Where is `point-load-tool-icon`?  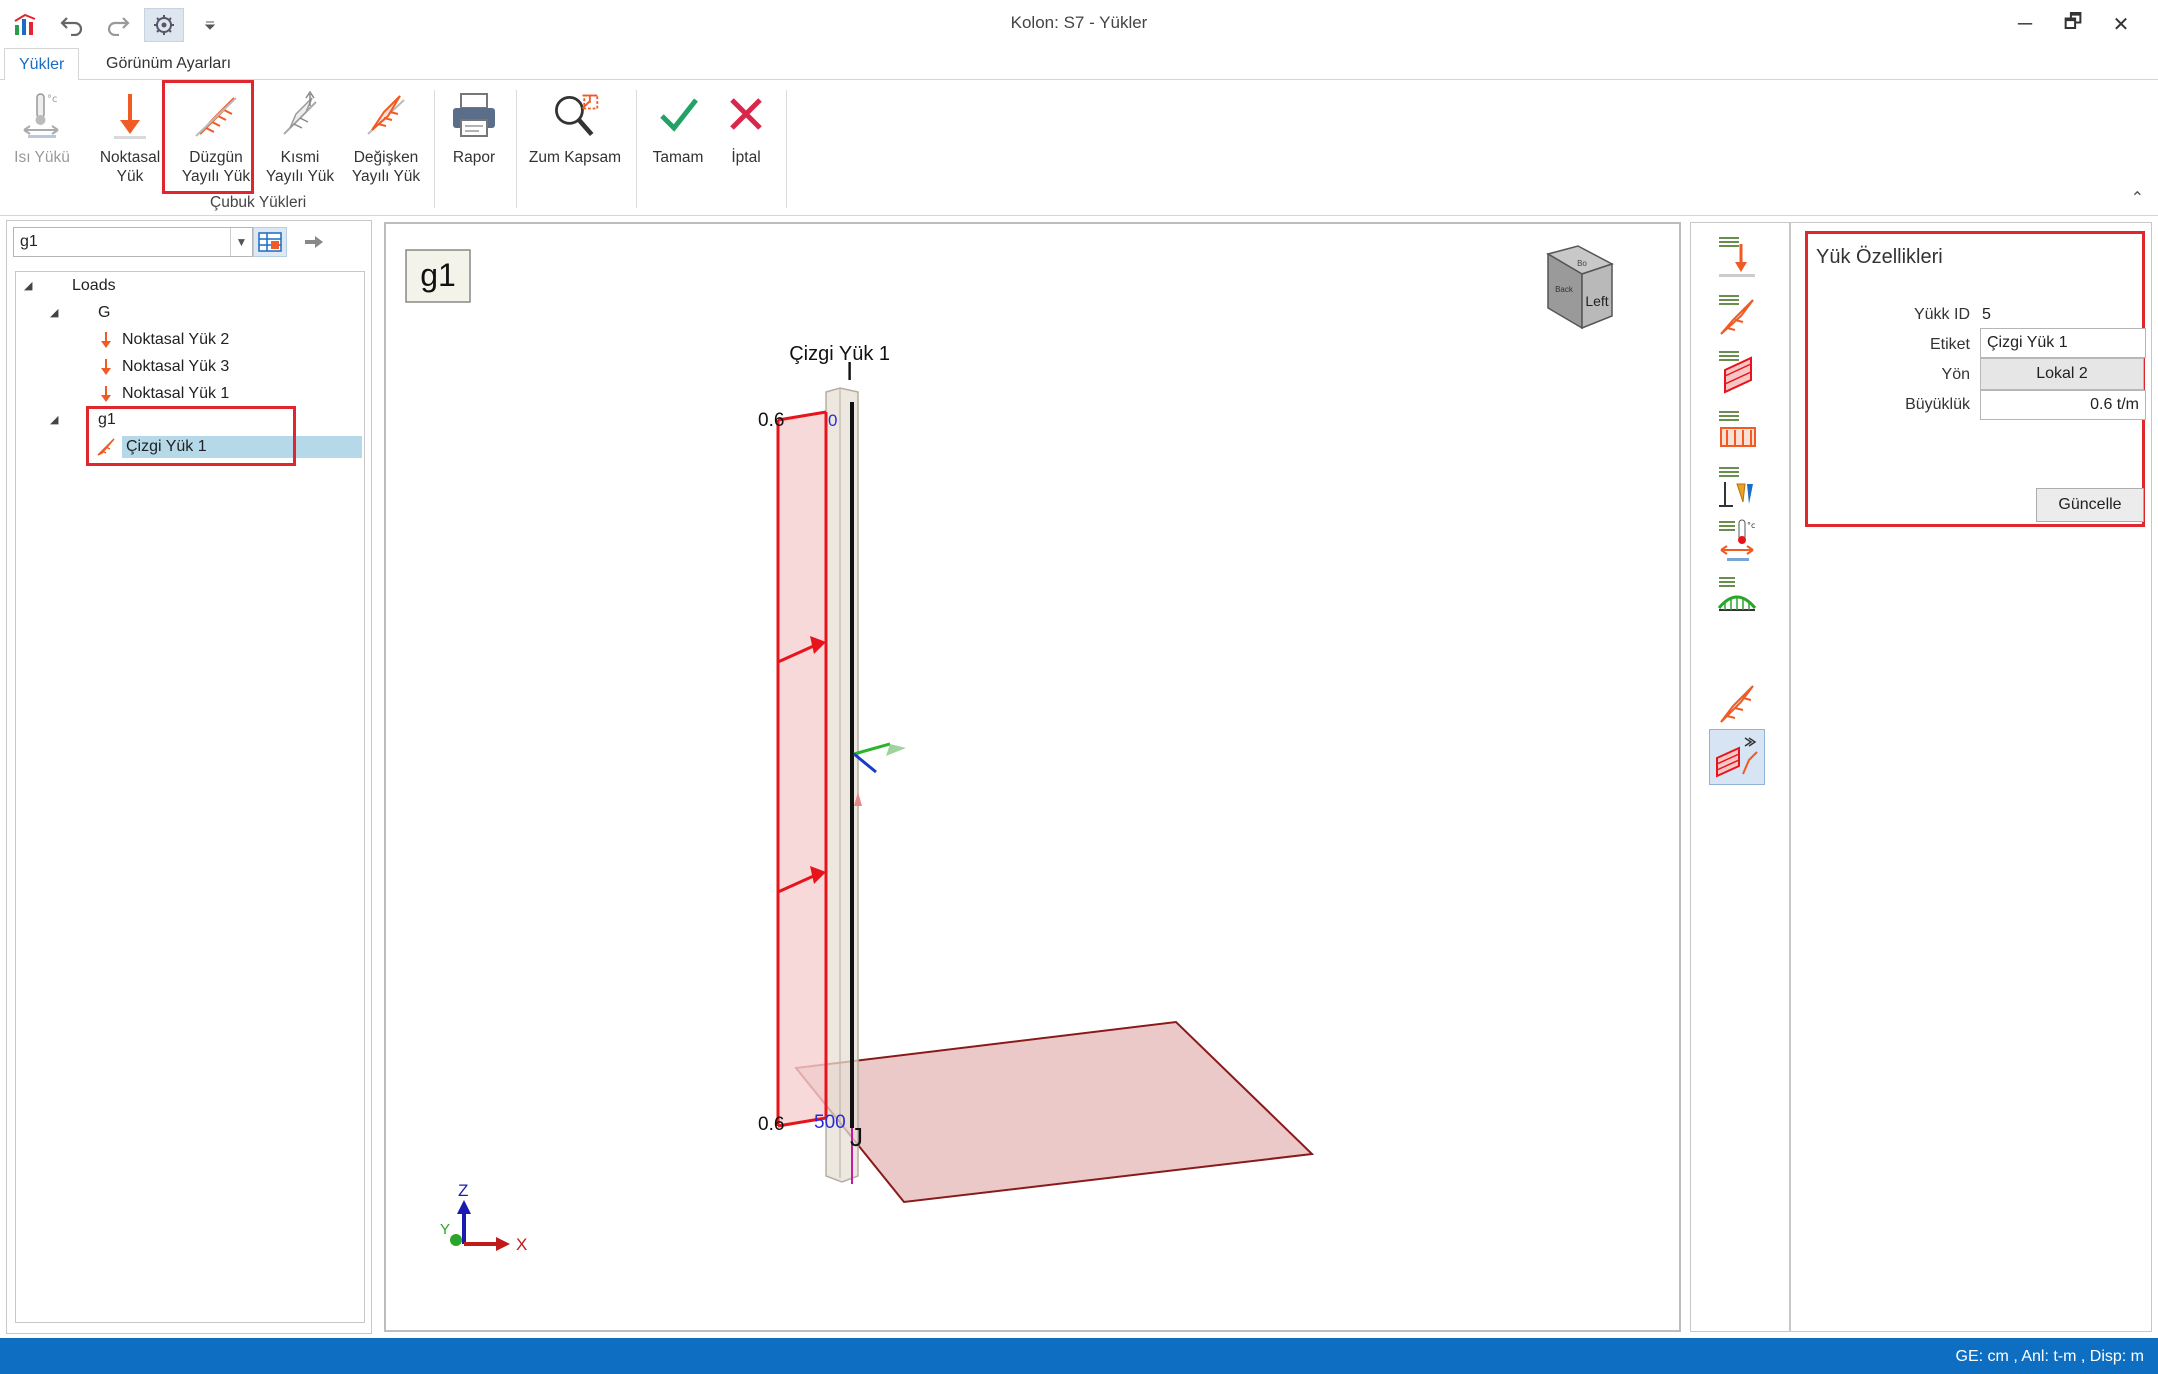
point-load-tool-icon is located at coordinates (1737, 255).